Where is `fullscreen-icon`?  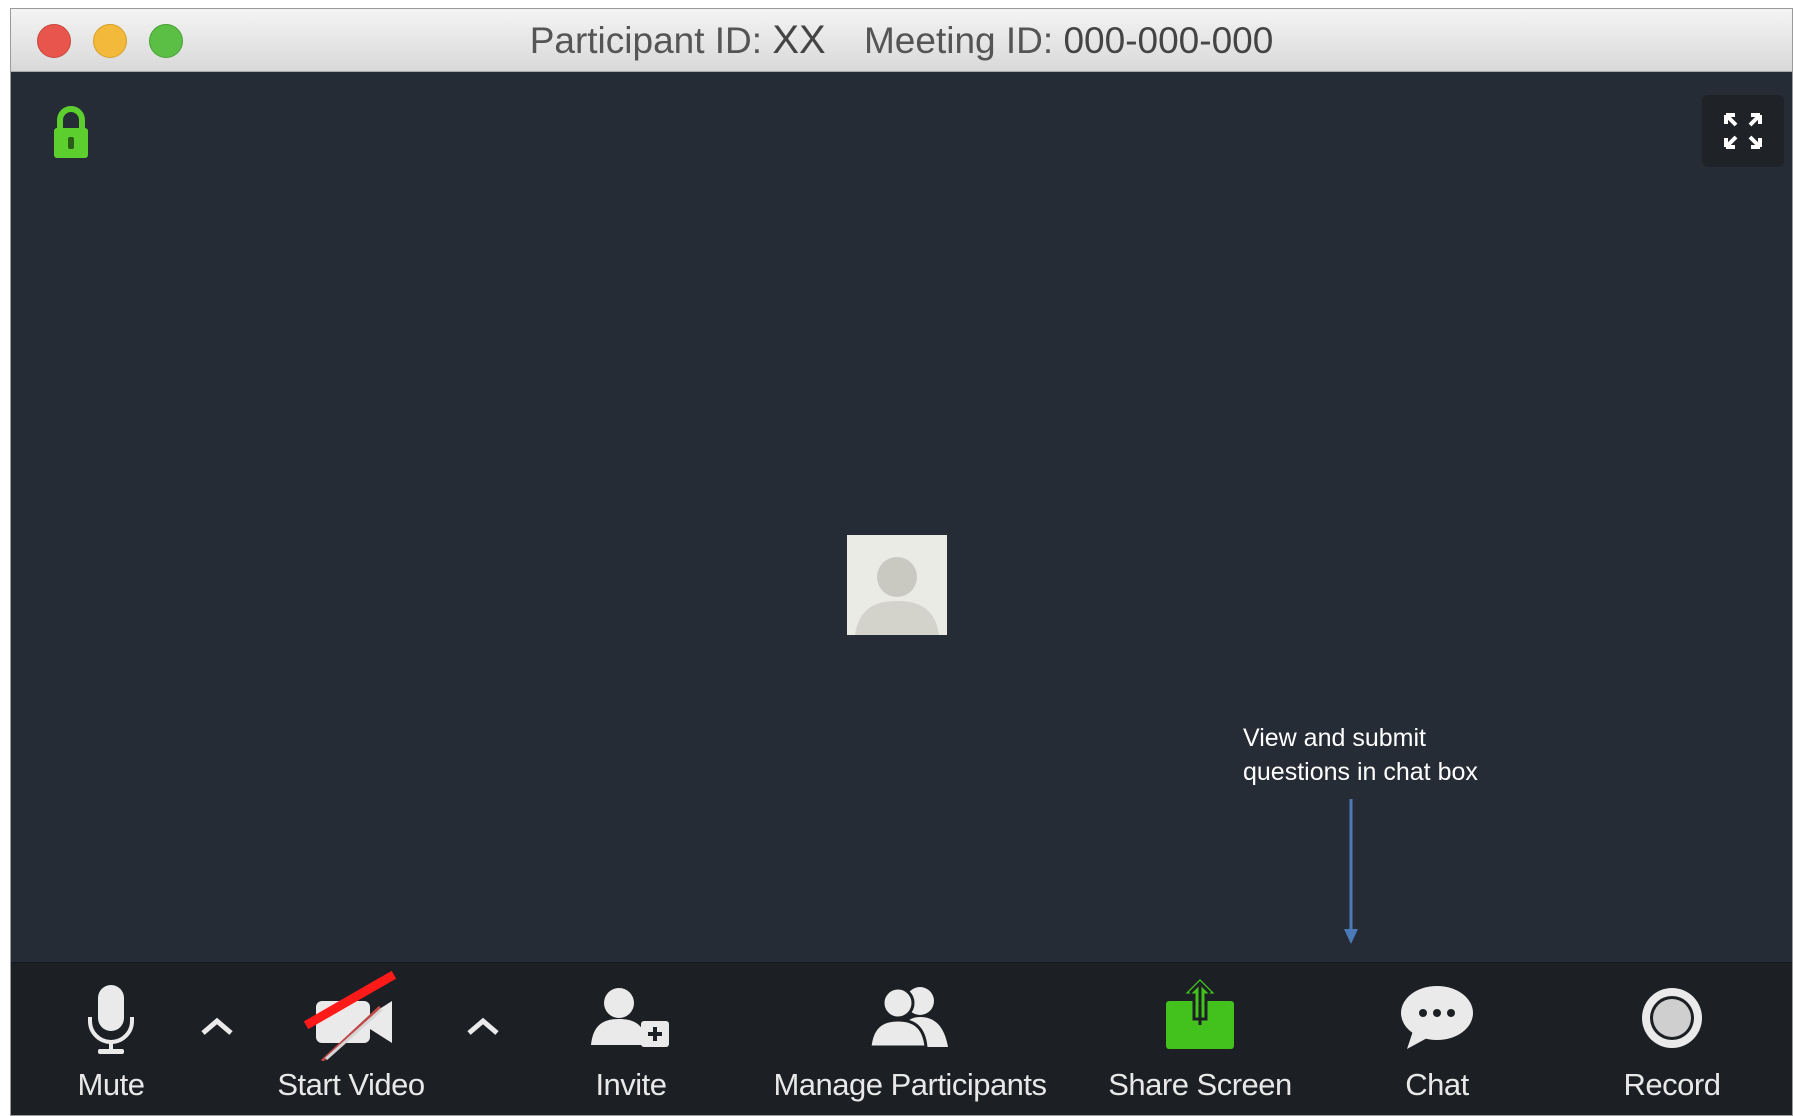
fullscreen-icon is located at coordinates (1743, 131).